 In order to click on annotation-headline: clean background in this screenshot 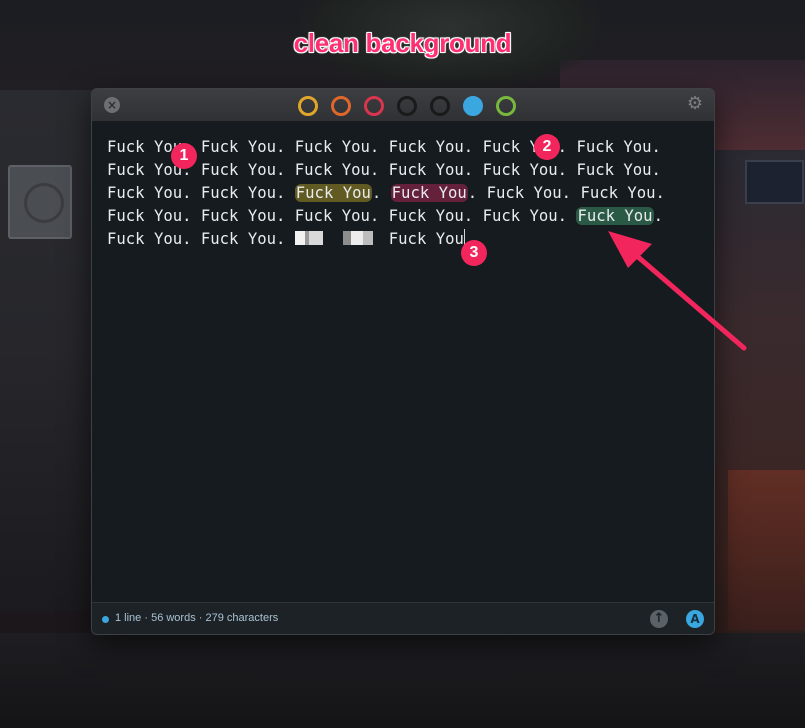, I will do `click(402, 43)`.